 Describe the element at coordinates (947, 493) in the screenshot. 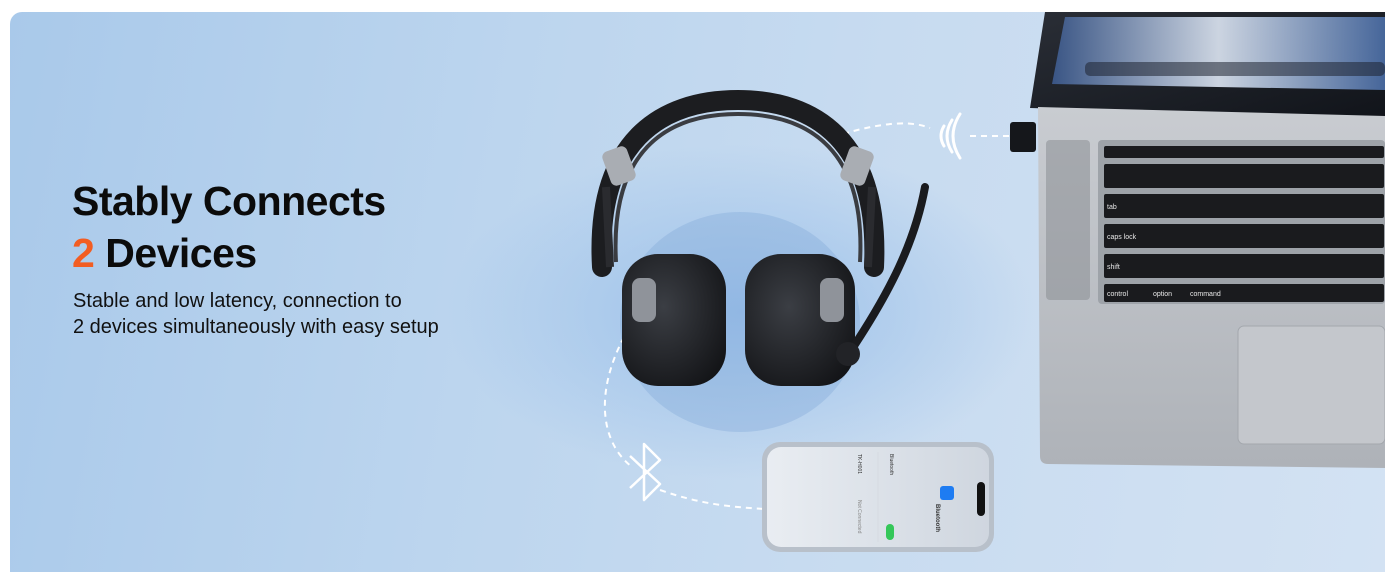

I see `phone-bluetooth-app-icon` at that location.